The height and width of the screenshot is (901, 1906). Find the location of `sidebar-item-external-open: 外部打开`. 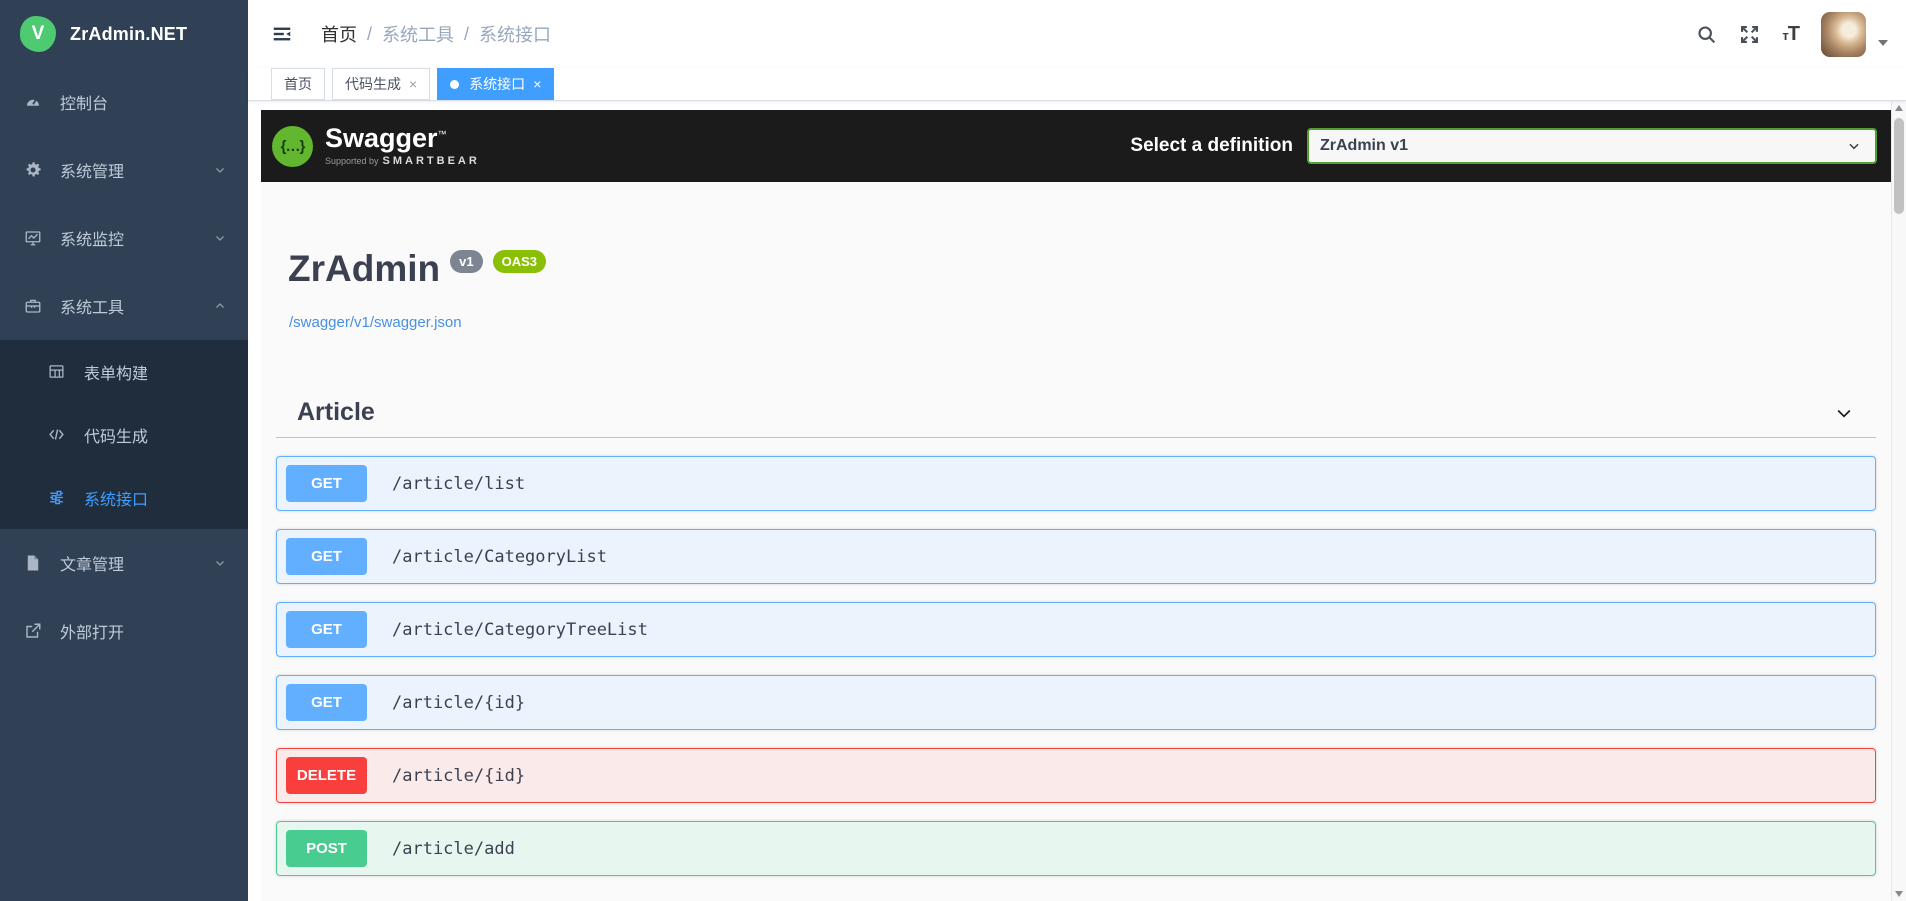

sidebar-item-external-open: 外部打开 is located at coordinates (124, 631).